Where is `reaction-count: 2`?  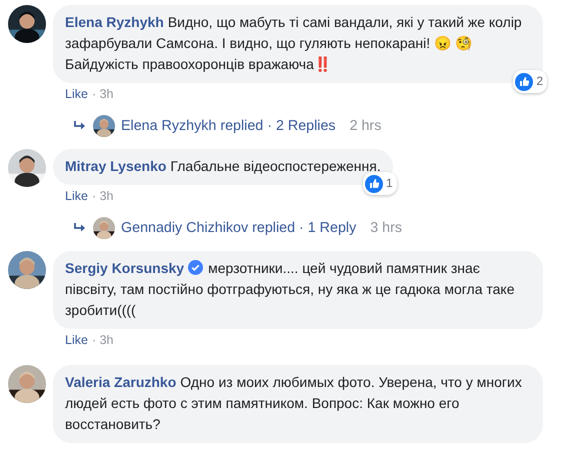
reaction-count: 2 is located at coordinates (539, 81).